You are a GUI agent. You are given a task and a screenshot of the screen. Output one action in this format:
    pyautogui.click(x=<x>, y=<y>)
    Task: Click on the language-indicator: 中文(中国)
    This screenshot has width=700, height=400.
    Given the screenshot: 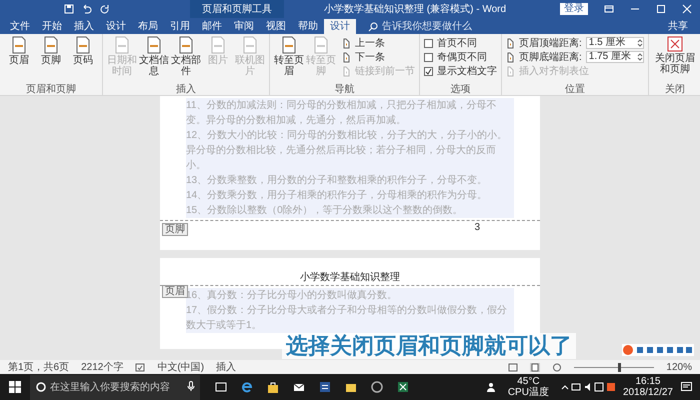 What is the action you would take?
    pyautogui.click(x=180, y=367)
    